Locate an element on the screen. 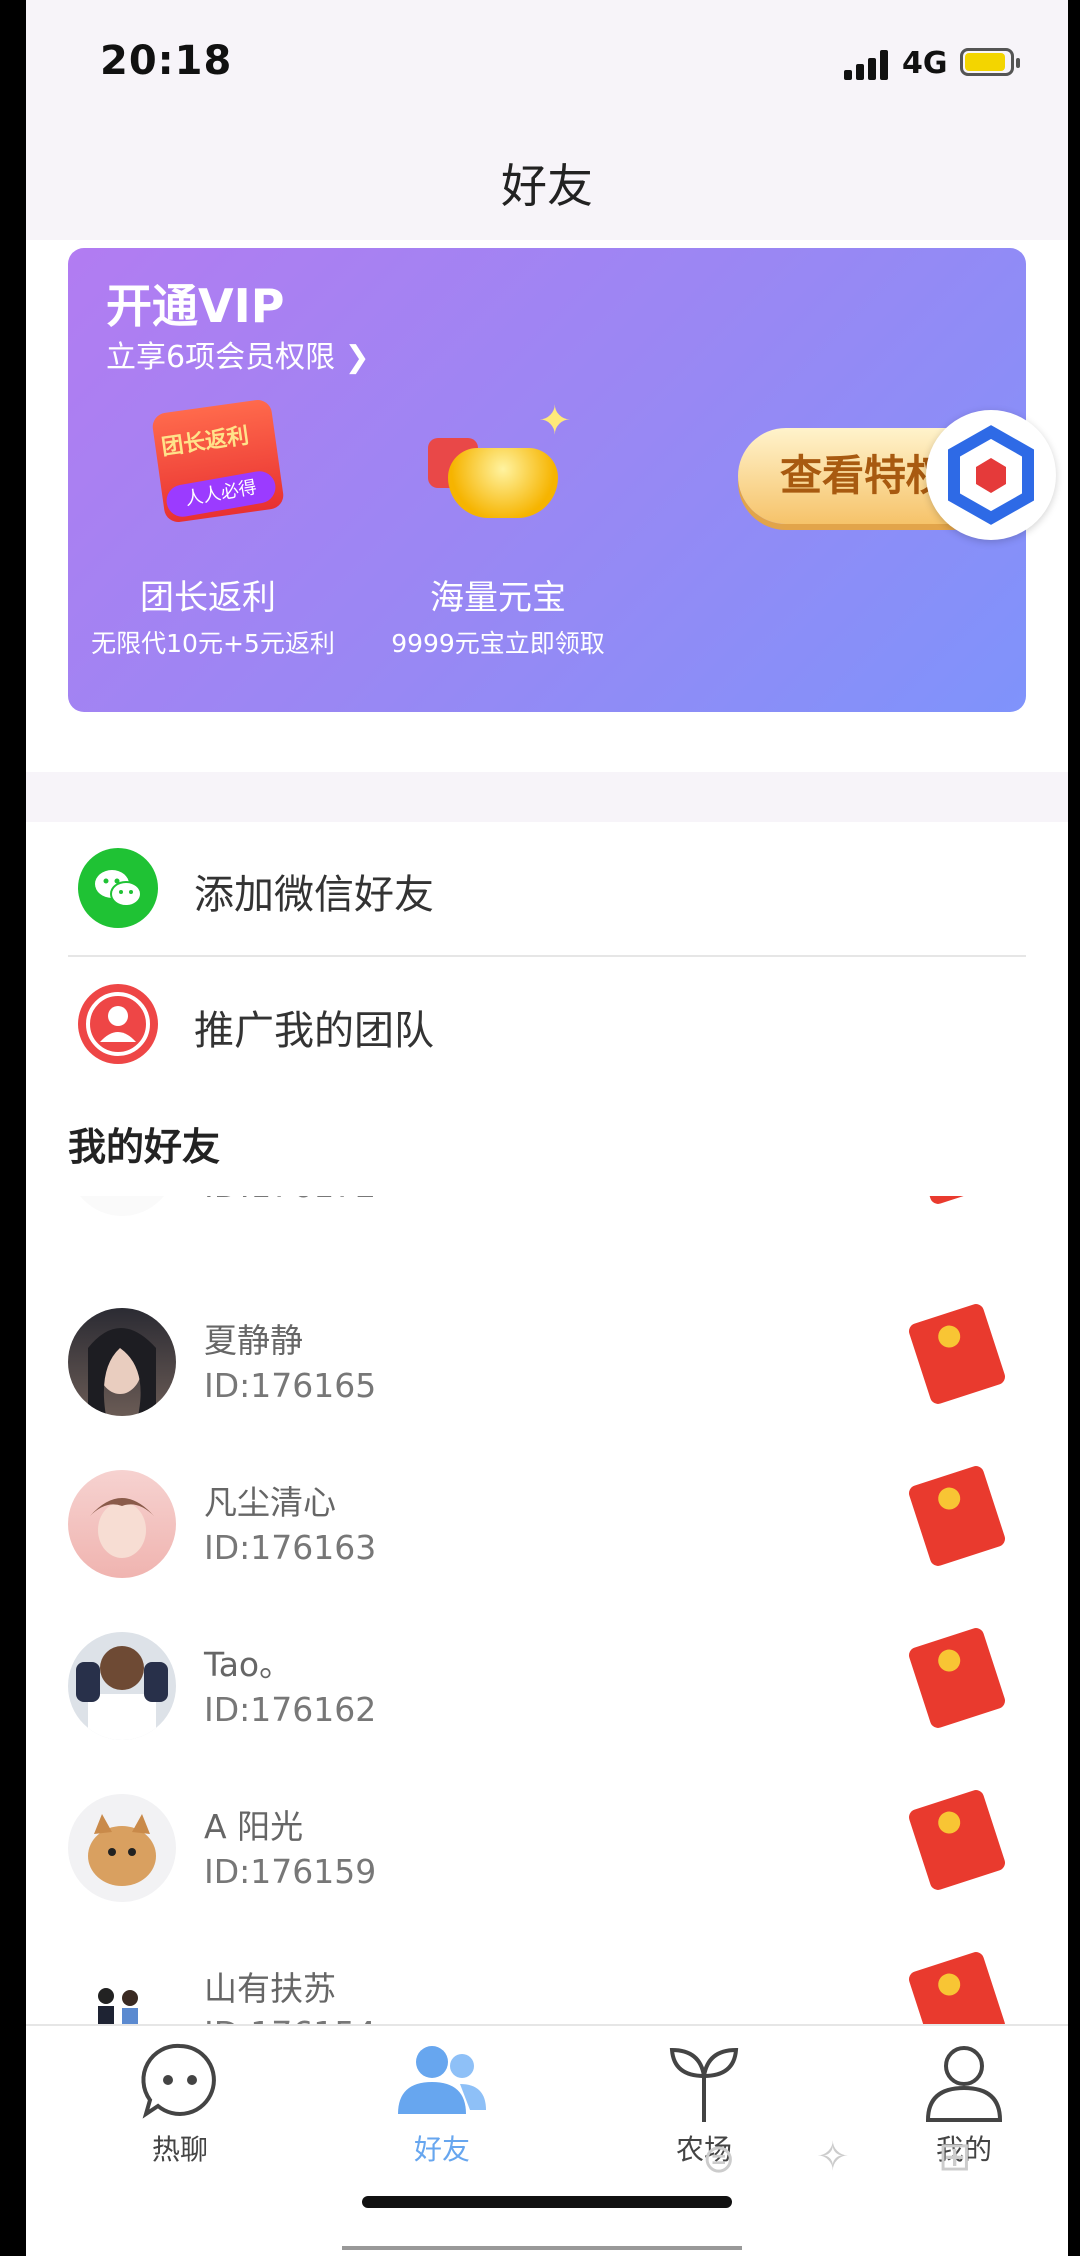 This screenshot has width=1080, height=2256. tab-friends: 好友 is located at coordinates (442, 2106).